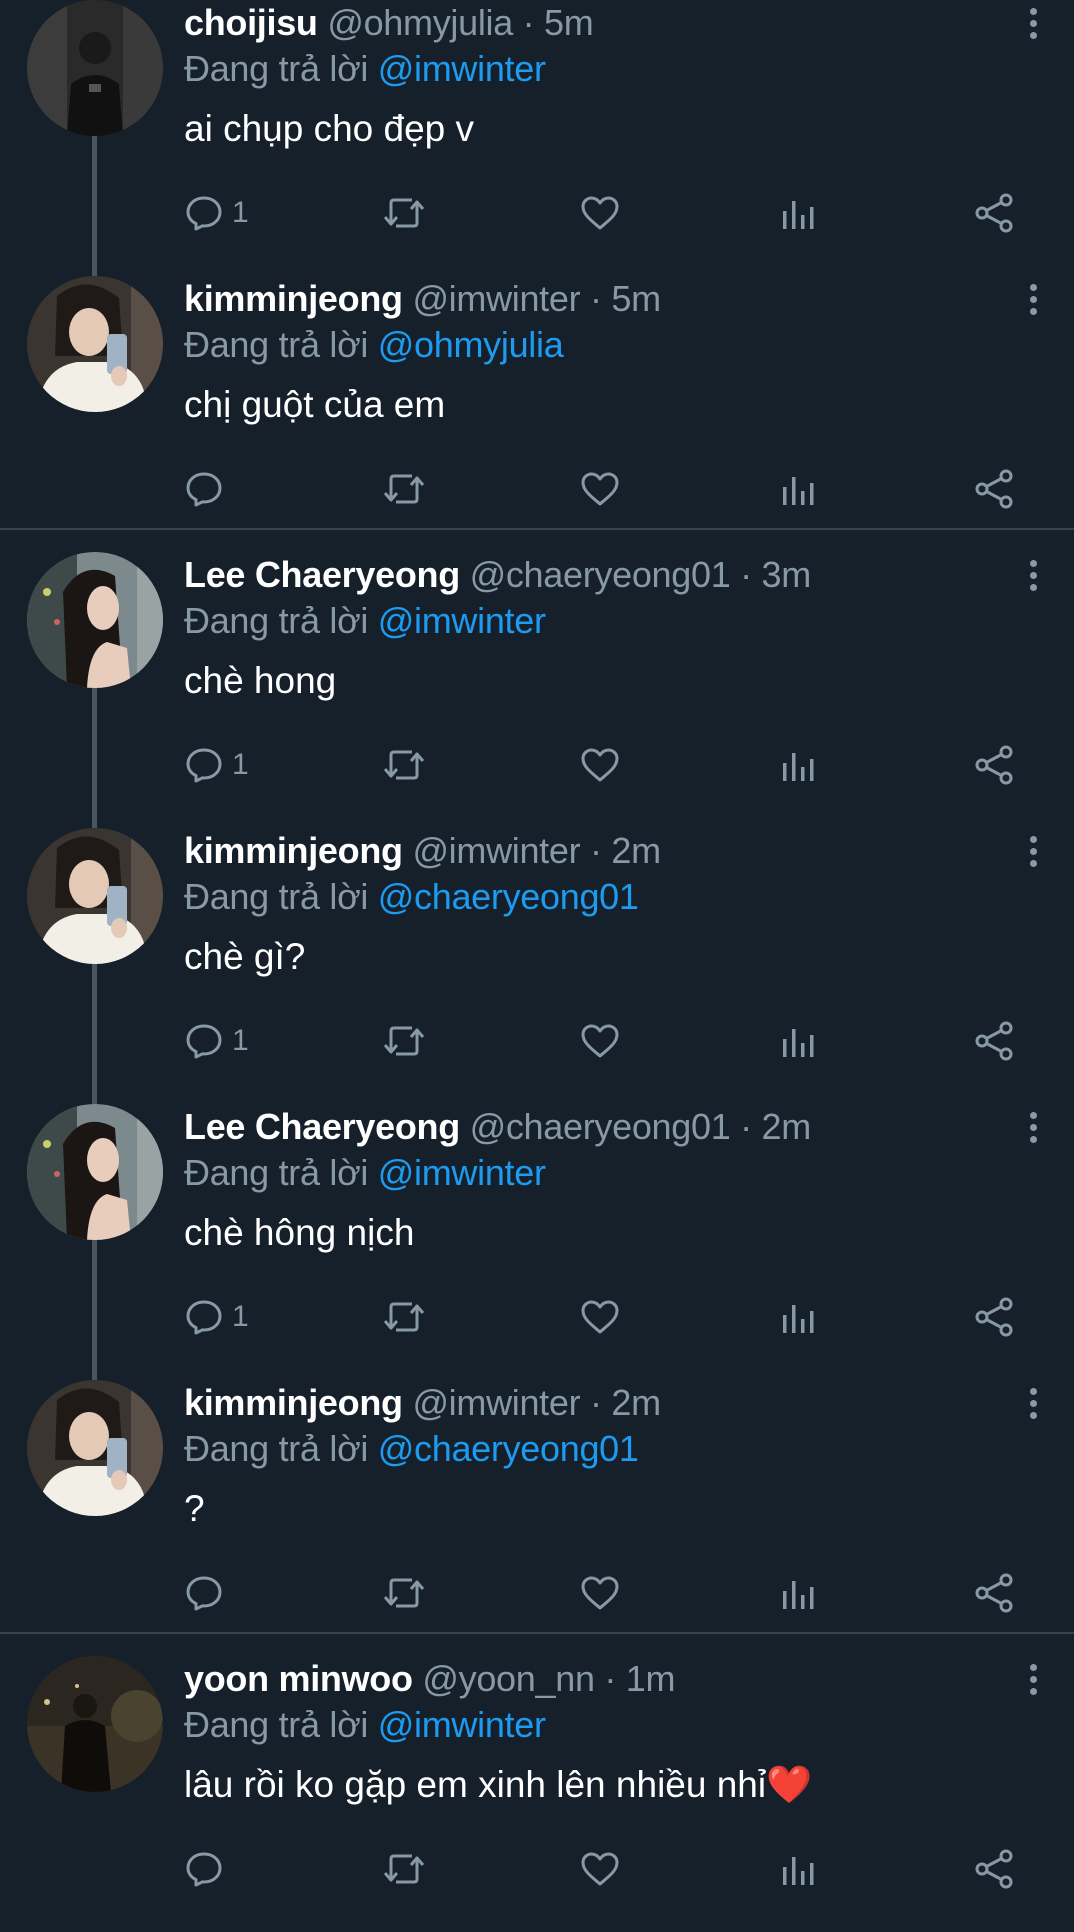  Describe the element at coordinates (298, 1678) in the screenshot. I see `display-name: yoon minwoo` at that location.